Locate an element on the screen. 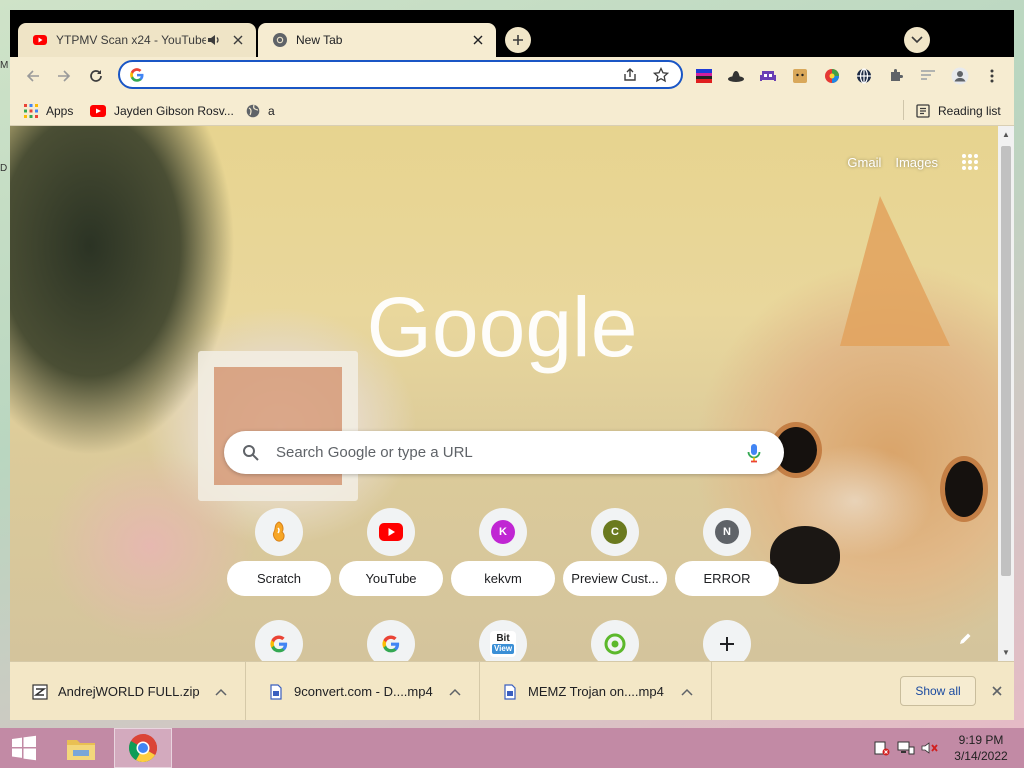 The image size is (1024, 768). show-all-button: Show all is located at coordinates (938, 691).